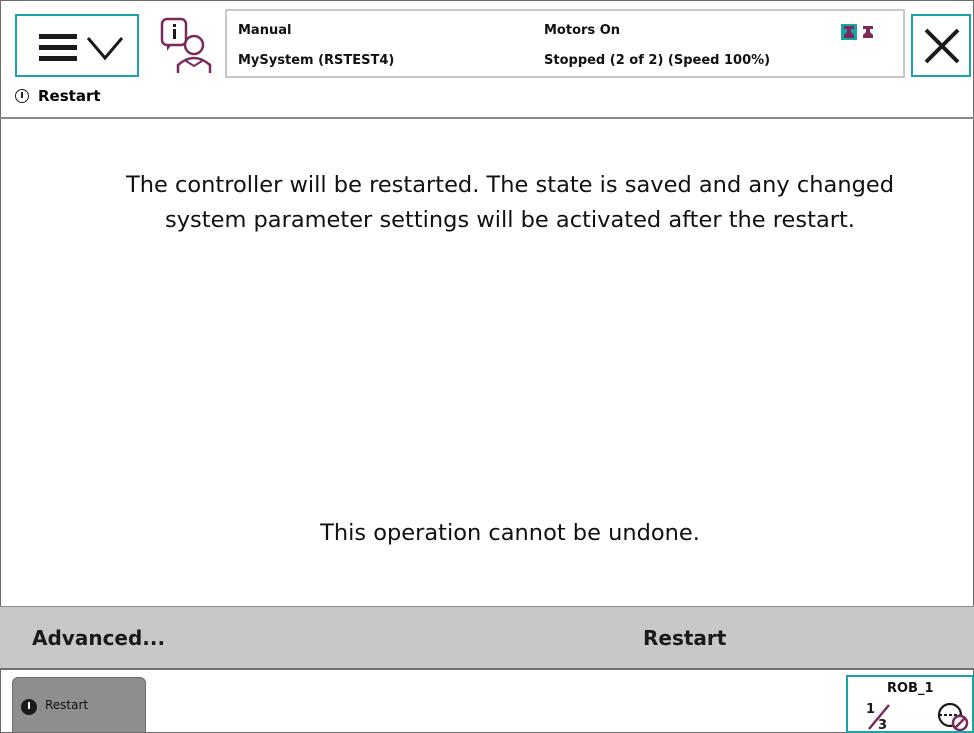 Image resolution: width=974 pixels, height=733 pixels. I want to click on info-user-icon, so click(187, 46).